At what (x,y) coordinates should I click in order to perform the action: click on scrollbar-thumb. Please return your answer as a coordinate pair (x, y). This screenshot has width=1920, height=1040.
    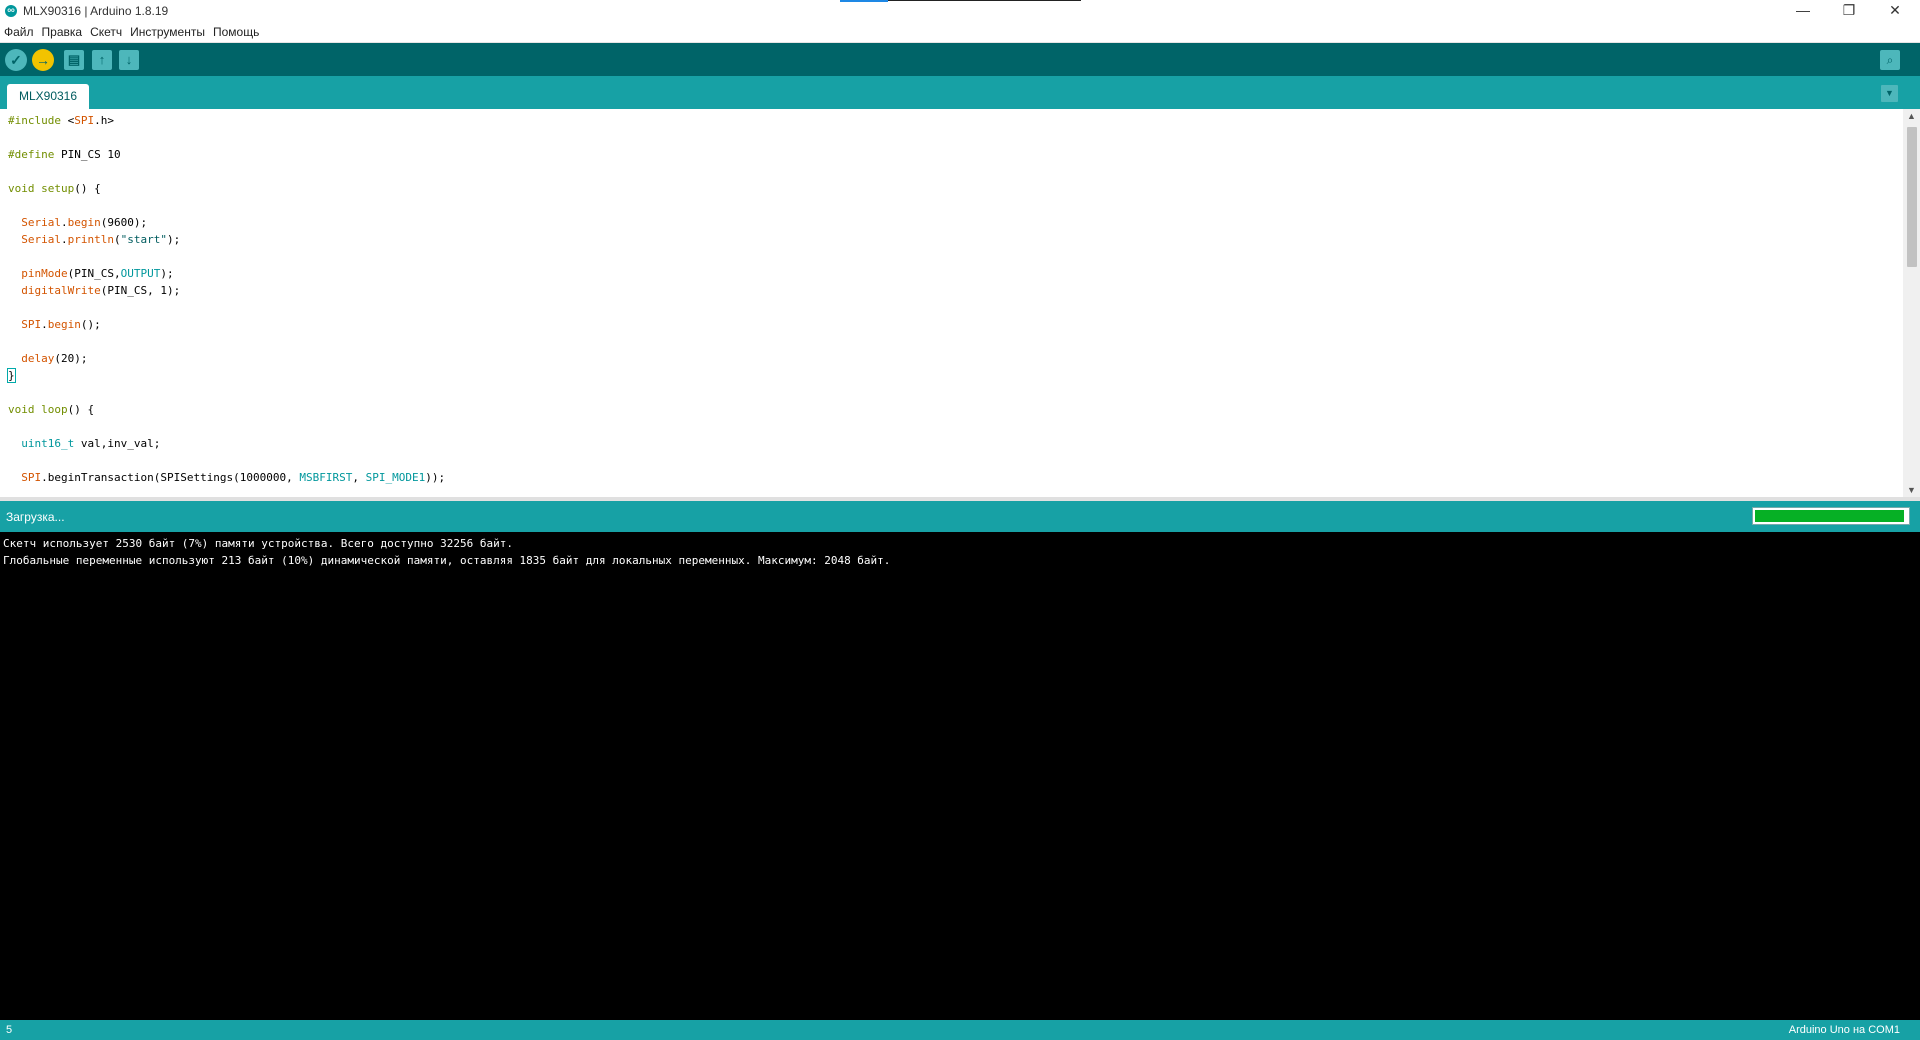
    Looking at the image, I should click on (1912, 197).